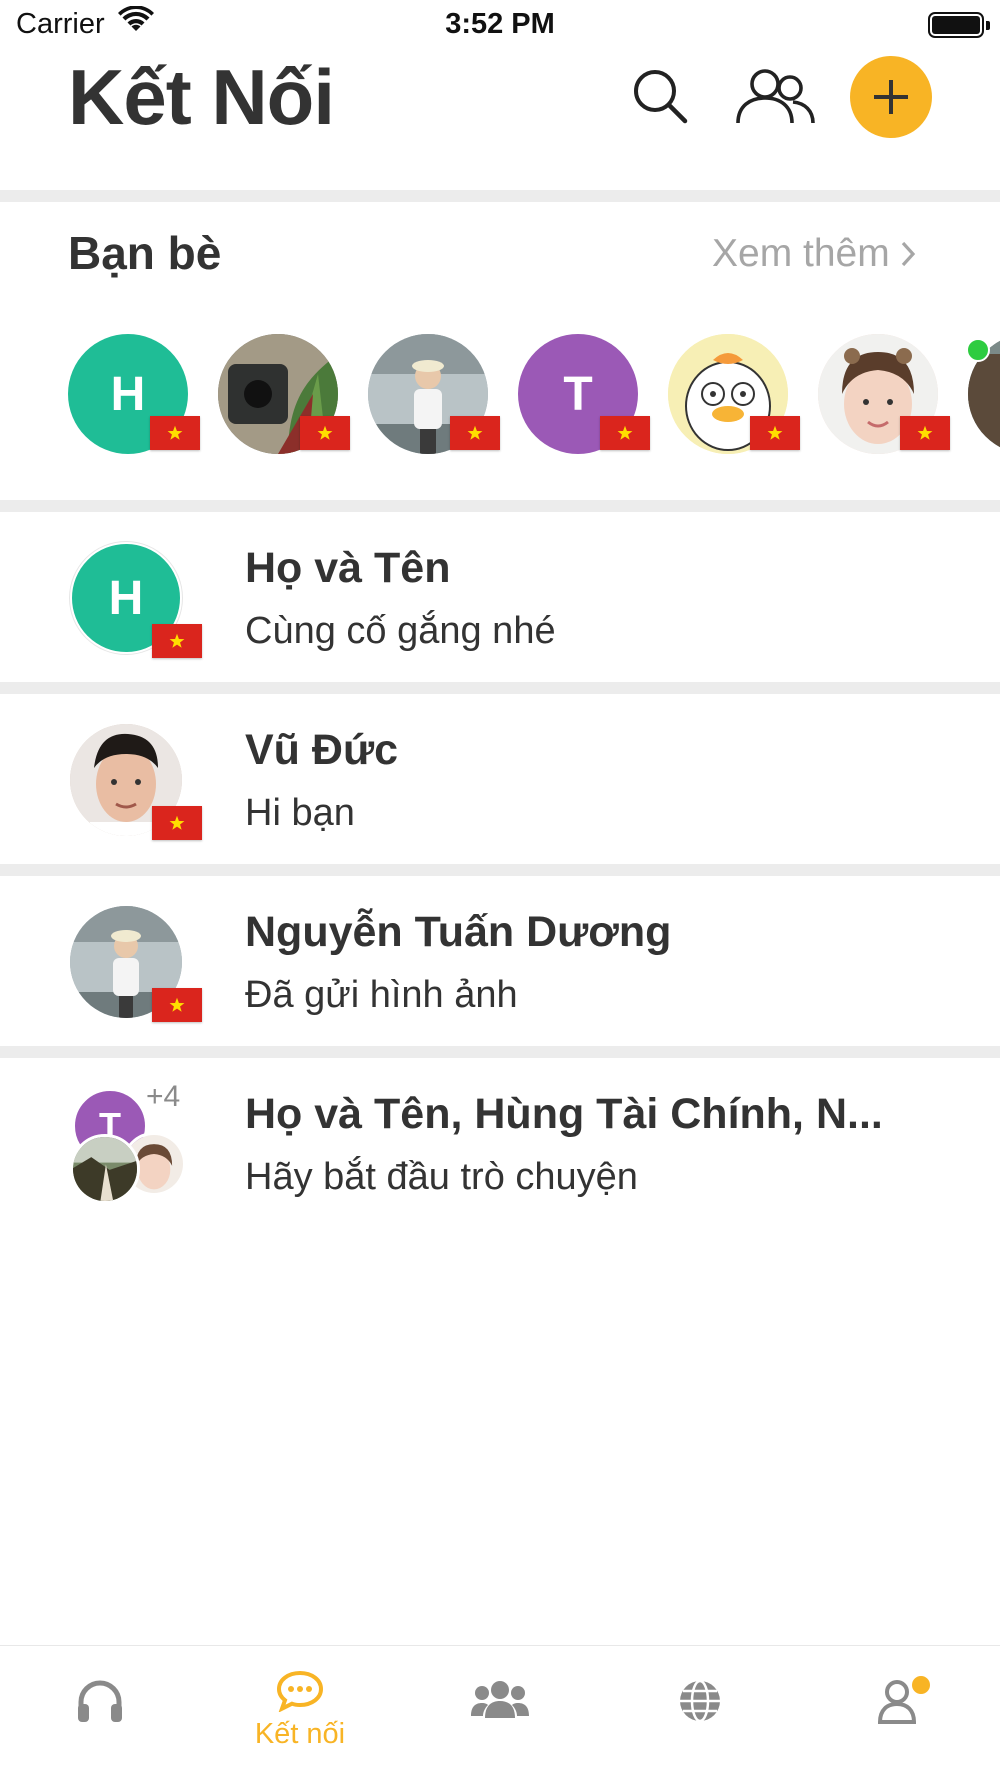 The width and height of the screenshot is (1000, 1778). I want to click on group-extra-count: +4, so click(163, 1096).